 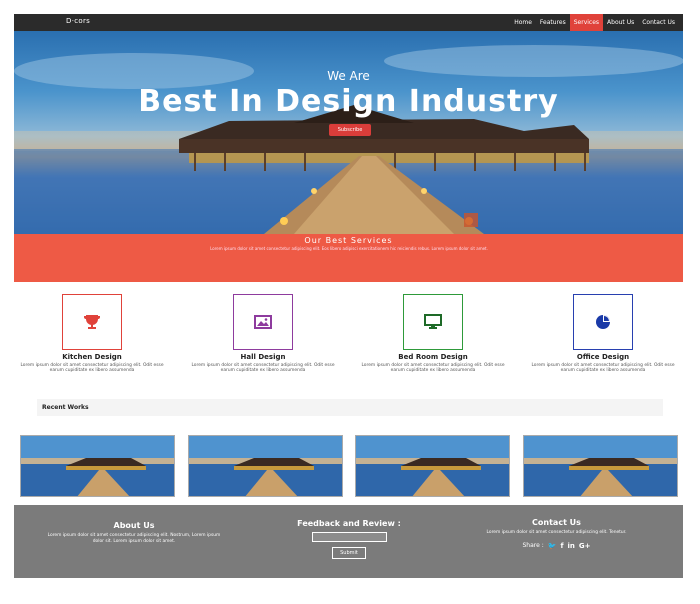 I want to click on recent-works-label: Recent Works, so click(x=65, y=407).